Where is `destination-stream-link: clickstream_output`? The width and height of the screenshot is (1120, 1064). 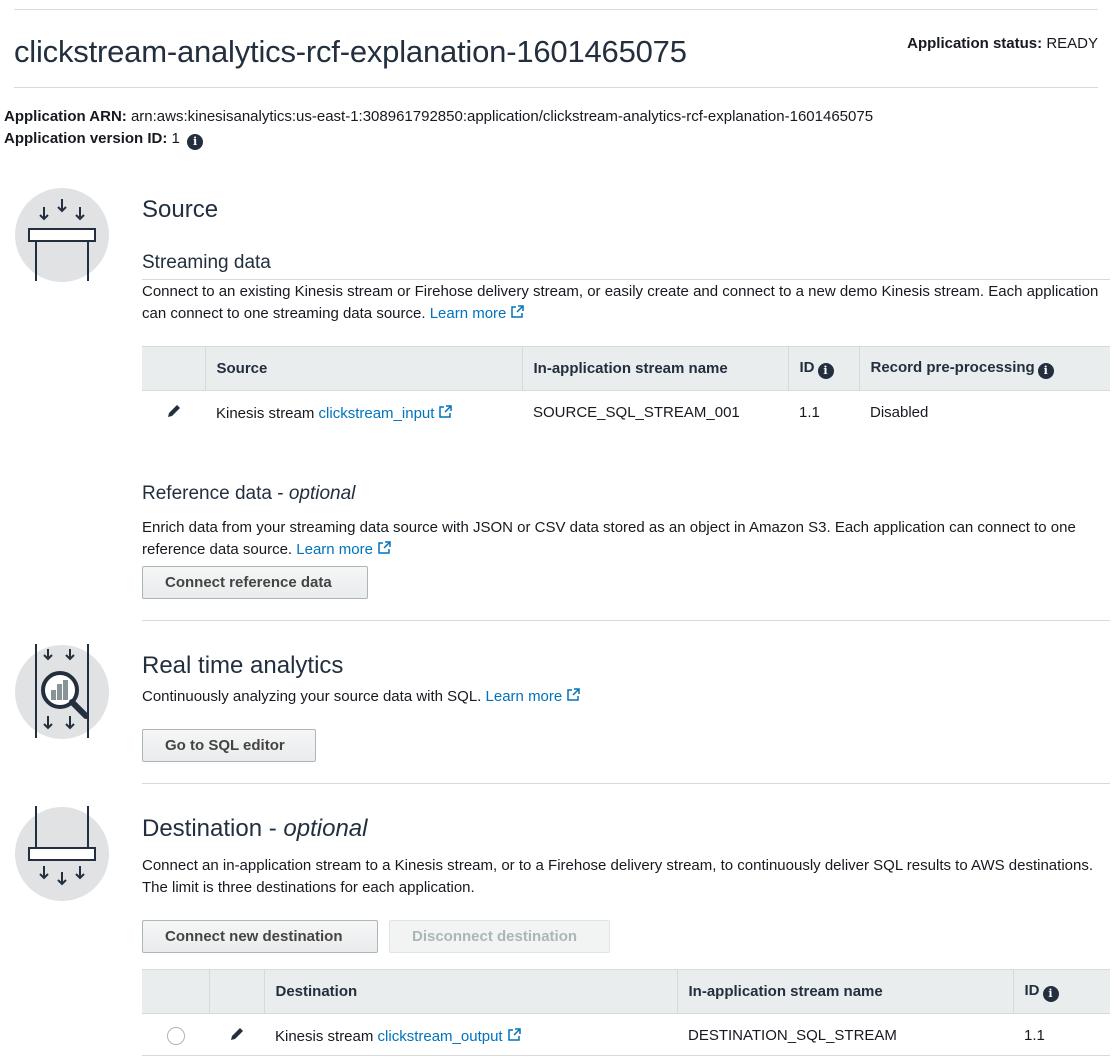 destination-stream-link: clickstream_output is located at coordinates (450, 1036).